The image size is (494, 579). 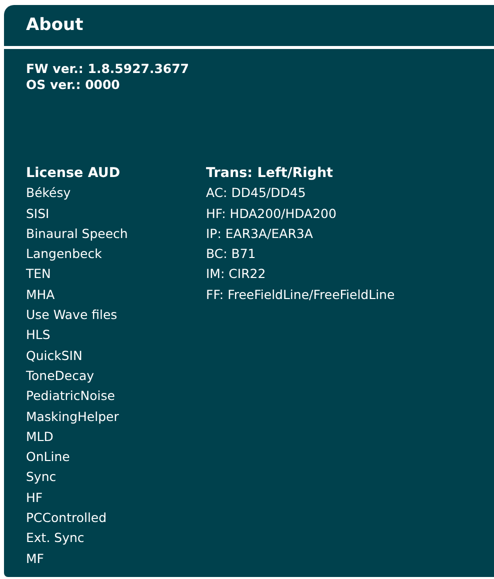 What do you see at coordinates (38, 213) in the screenshot?
I see `license-item: SISI` at bounding box center [38, 213].